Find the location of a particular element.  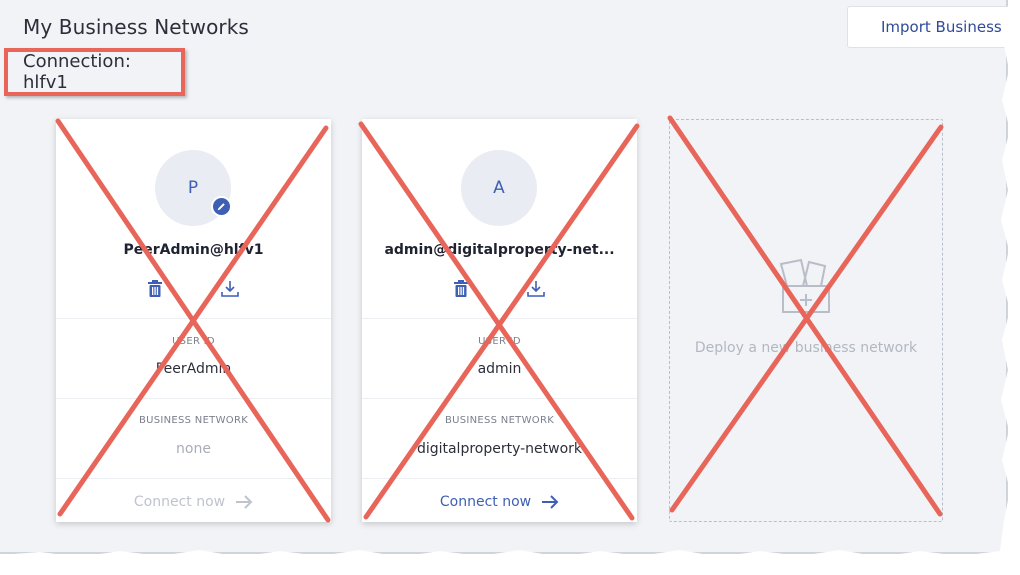

connection-label-highlight: Connection: hlfv1 is located at coordinates (94, 72).